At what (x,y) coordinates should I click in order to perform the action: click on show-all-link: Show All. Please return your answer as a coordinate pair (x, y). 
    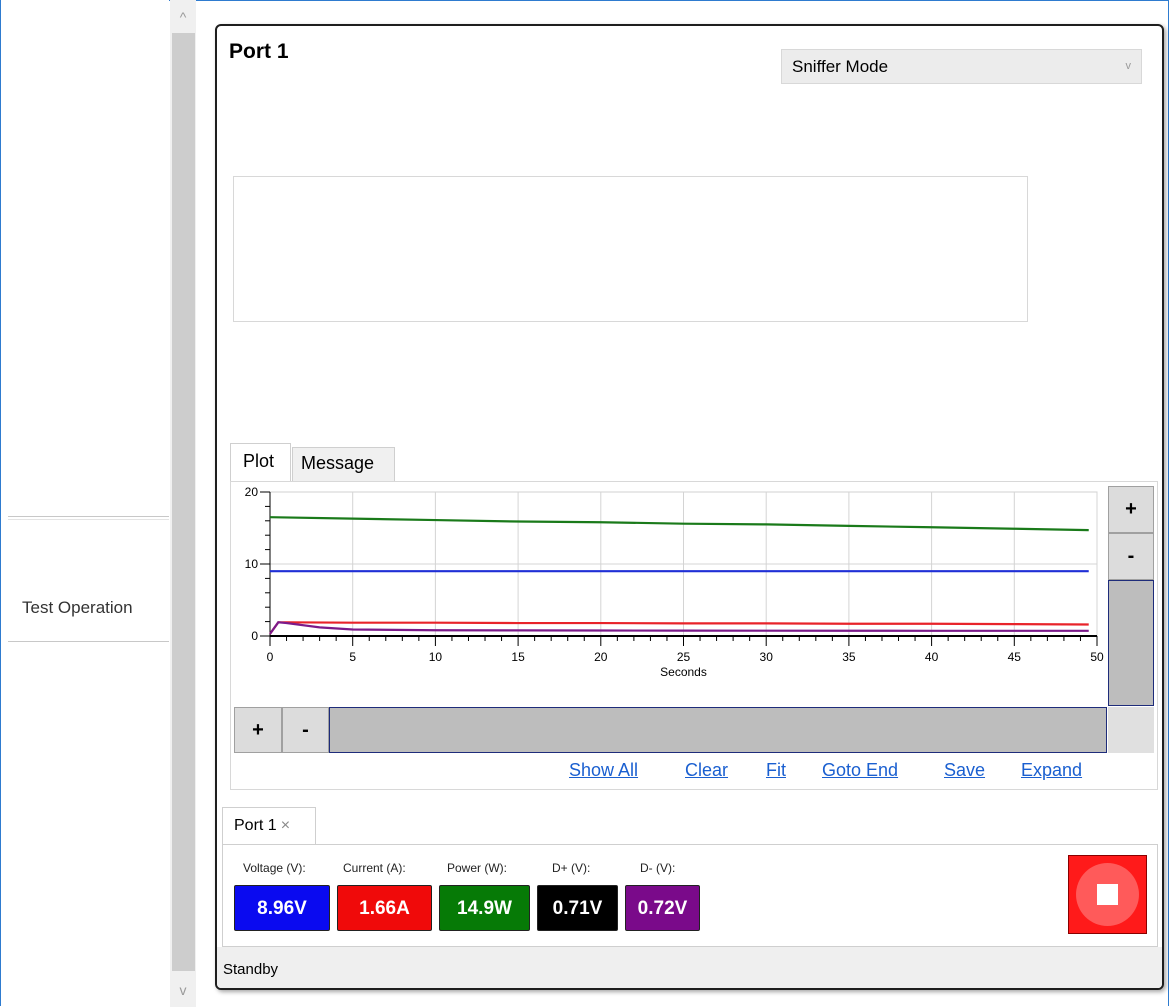
    Looking at the image, I should click on (603, 770).